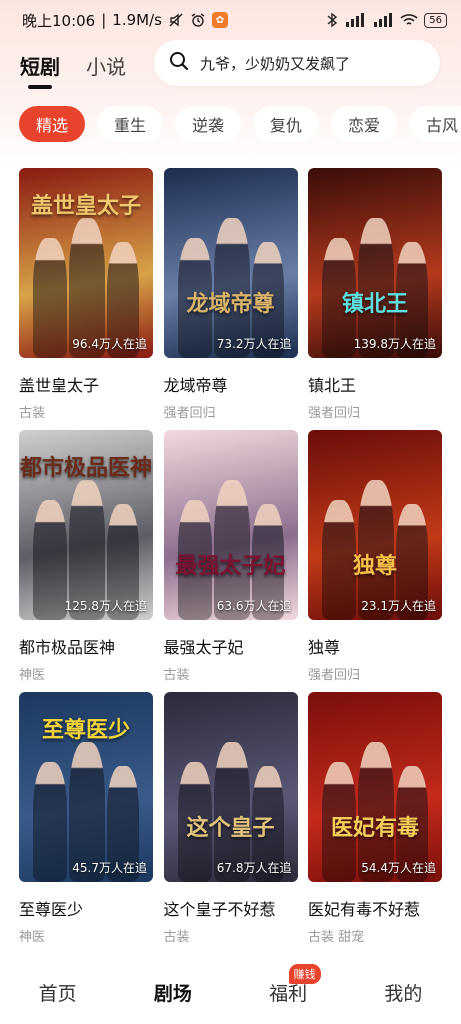  Describe the element at coordinates (59, 20) in the screenshot. I see `status-time: 晚上10:06` at that location.